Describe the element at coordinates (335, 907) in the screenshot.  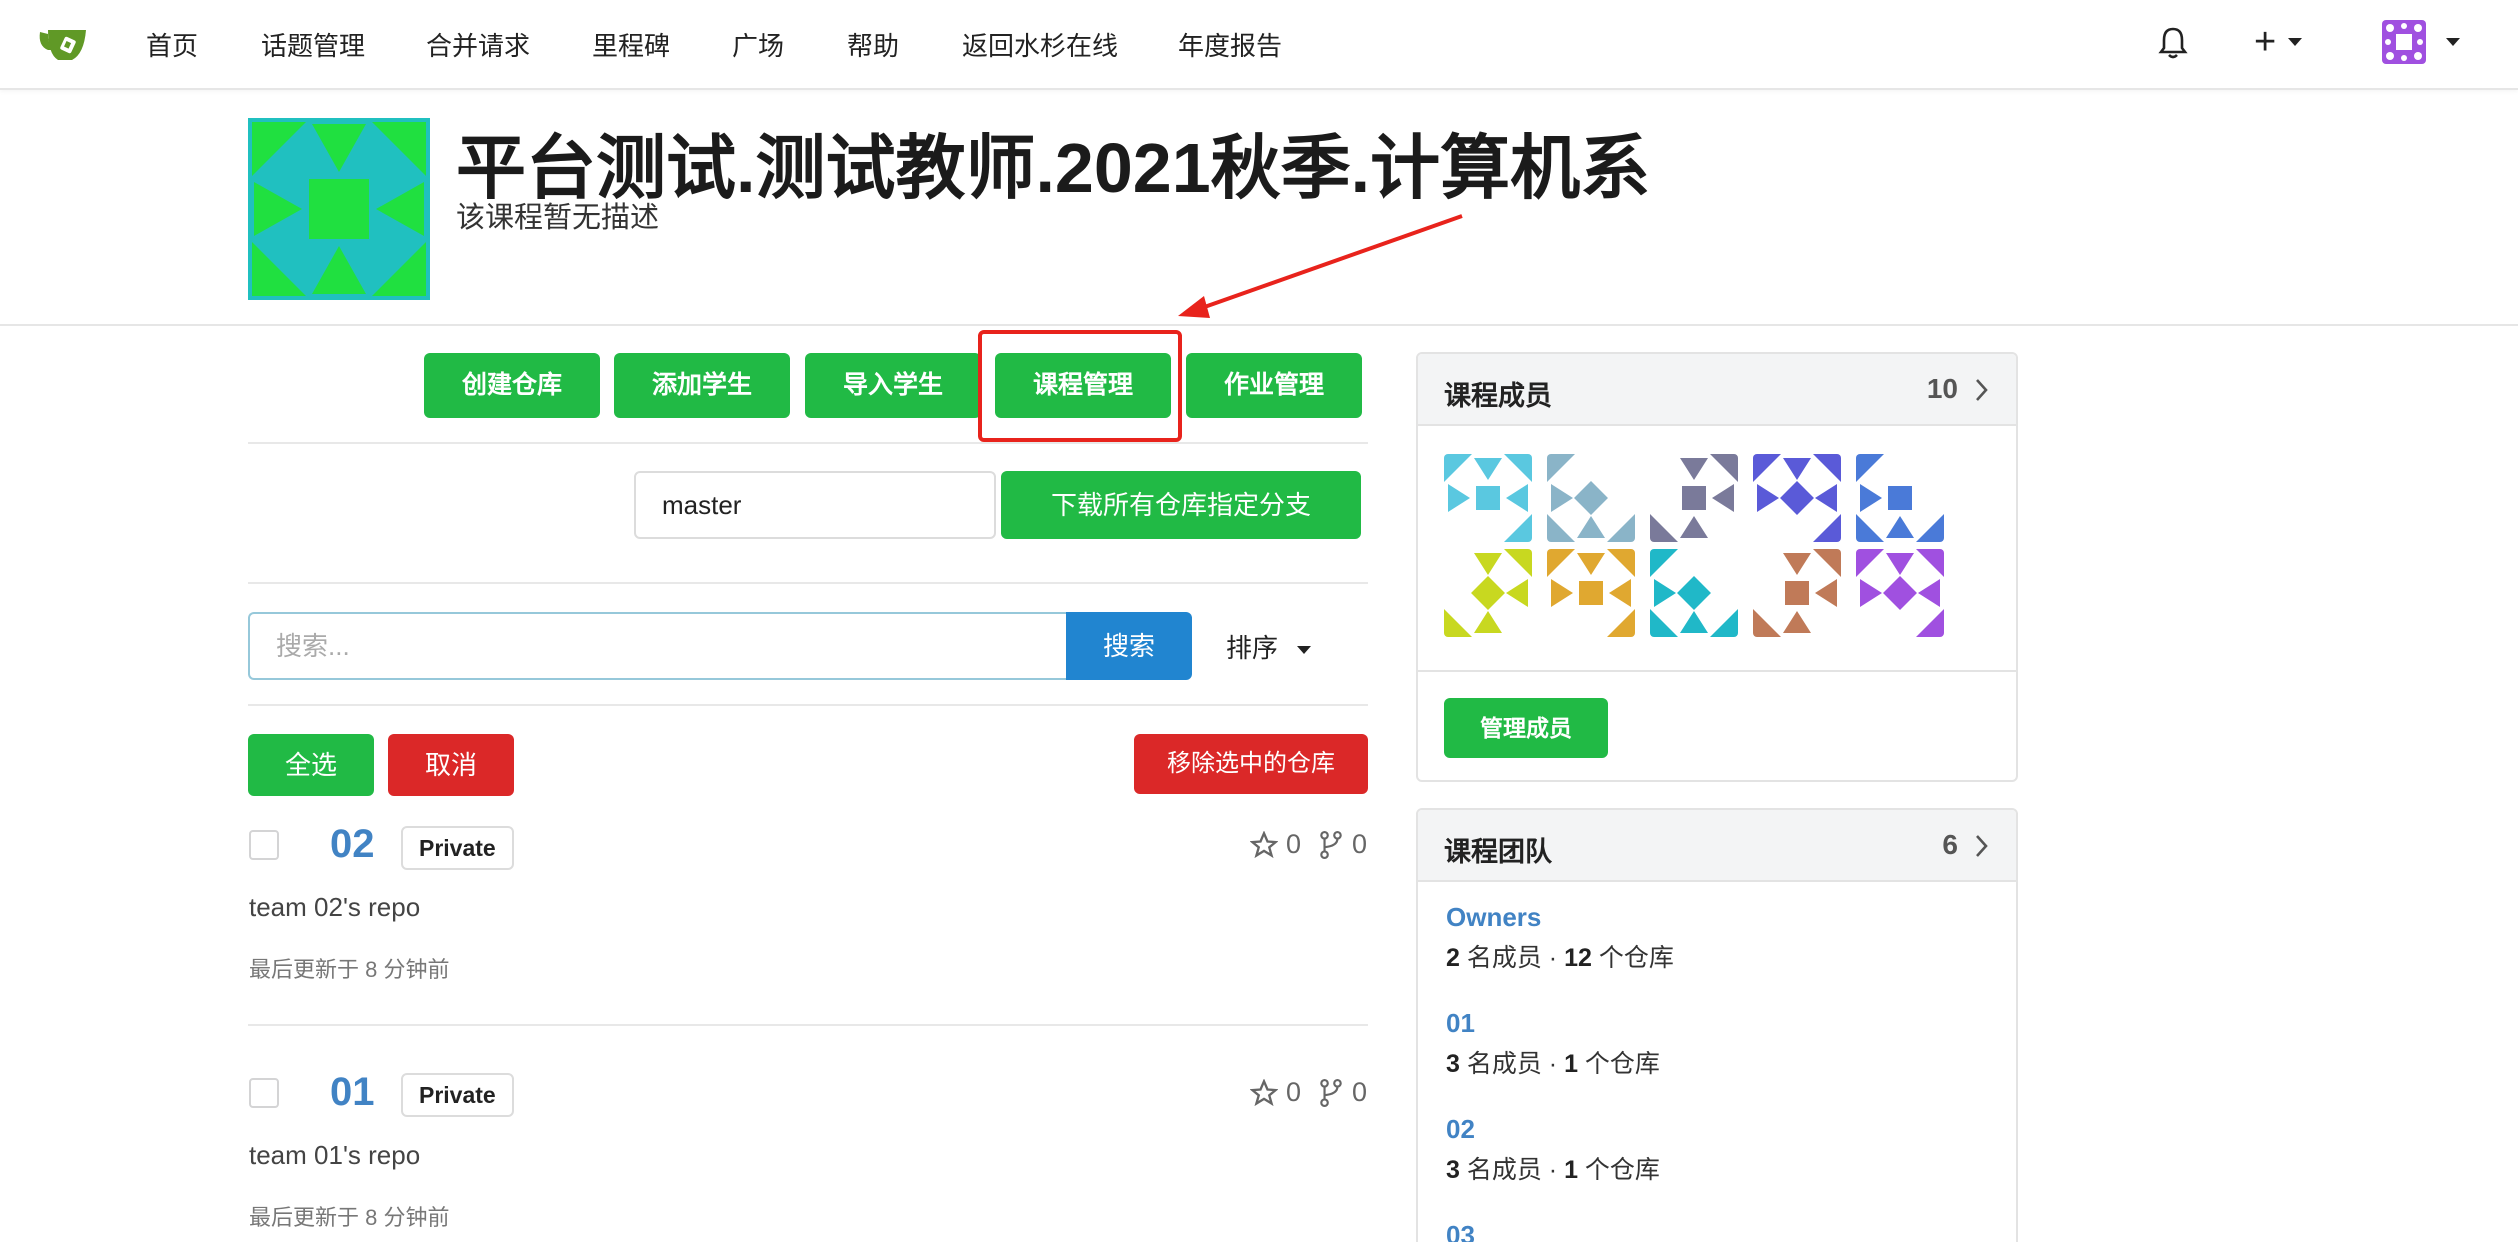
I see `repo-description: team 02's repo` at that location.